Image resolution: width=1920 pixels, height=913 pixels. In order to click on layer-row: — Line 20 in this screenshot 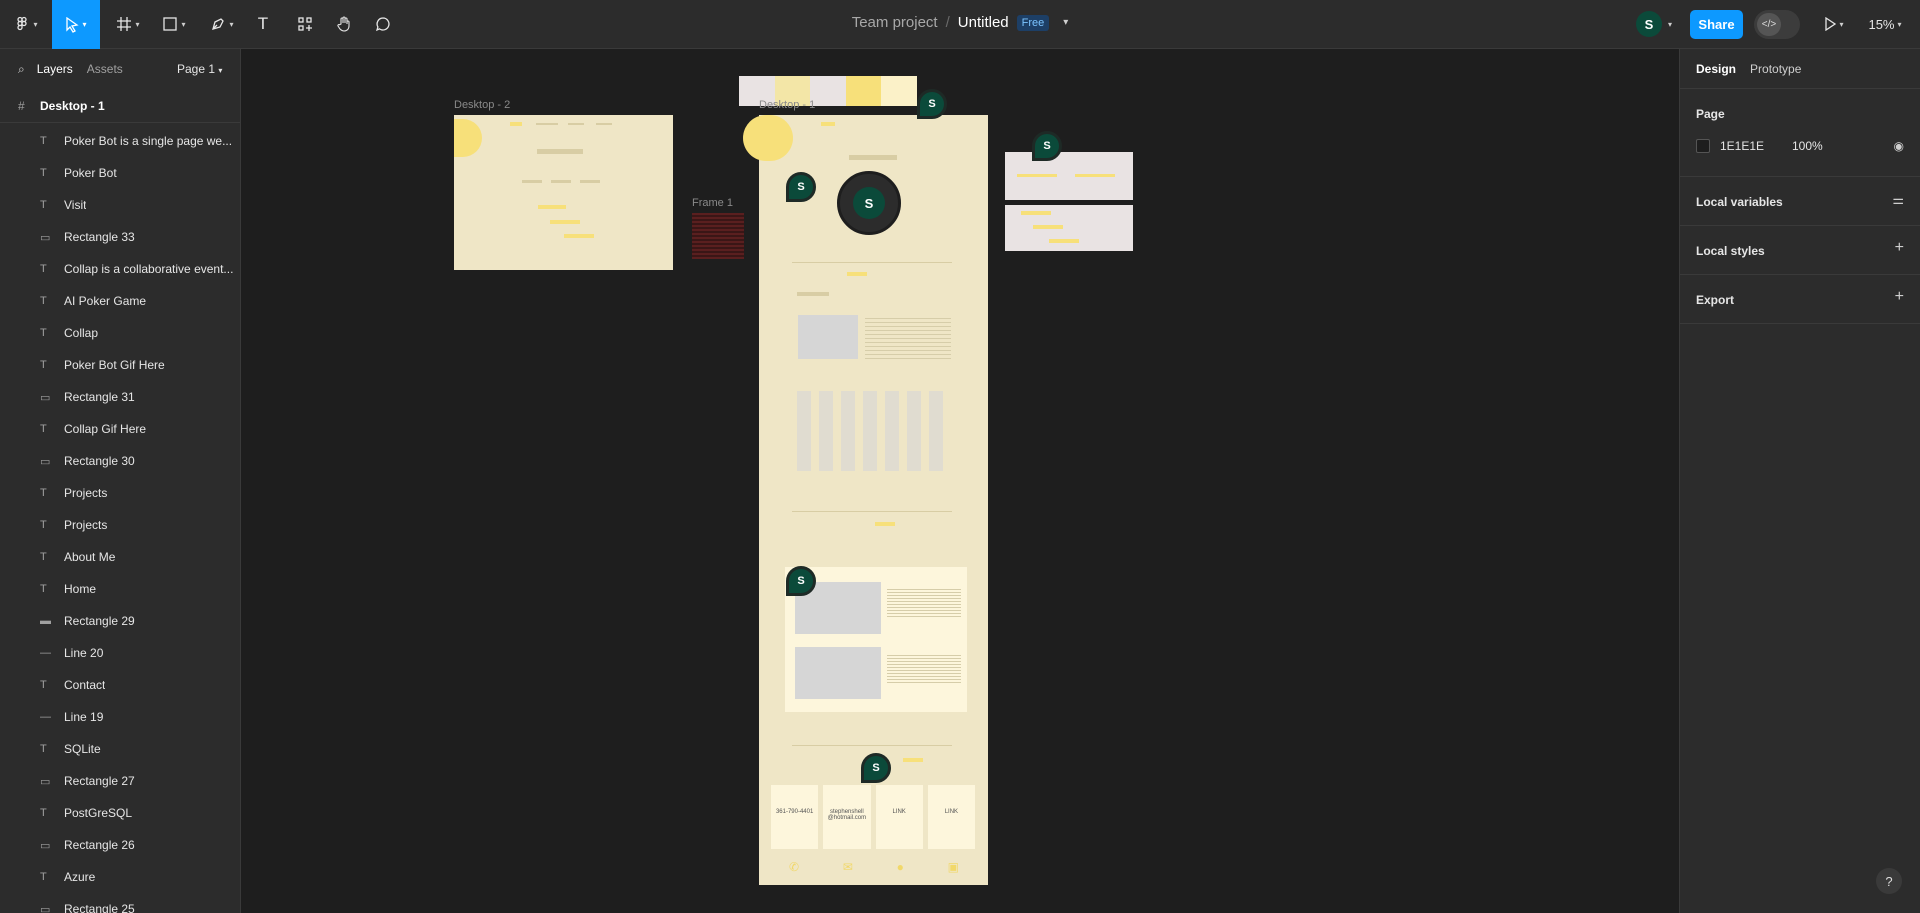, I will do `click(120, 653)`.